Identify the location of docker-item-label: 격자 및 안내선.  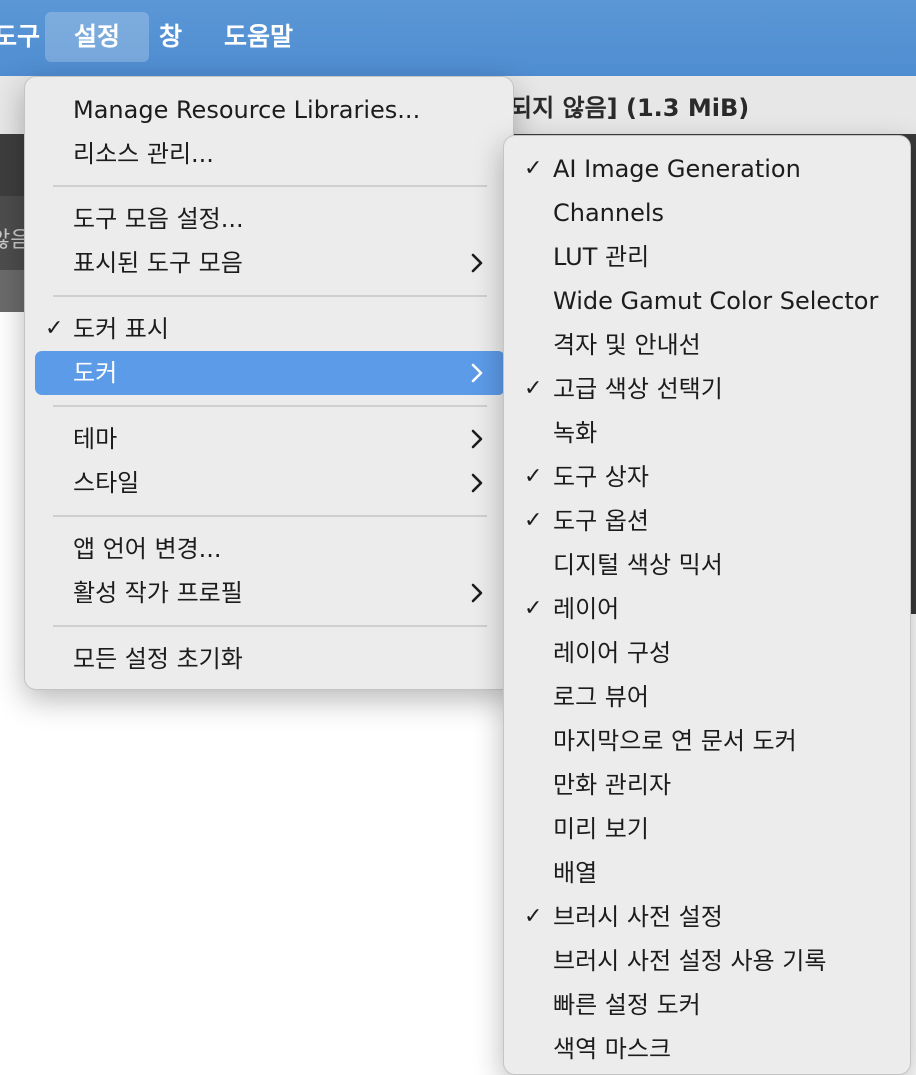
(627, 345).